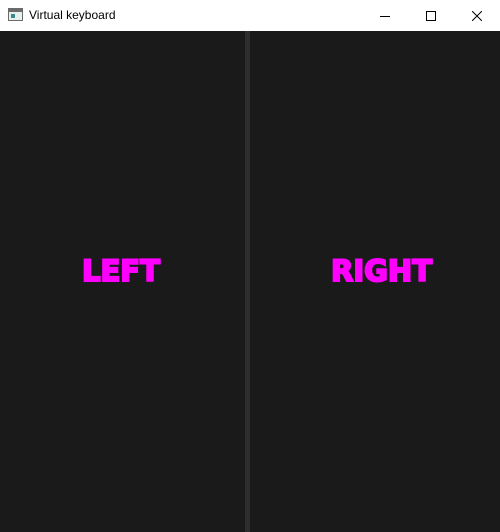 The width and height of the screenshot is (500, 532). Describe the element at coordinates (15, 14) in the screenshot. I see `app-window-icon` at that location.